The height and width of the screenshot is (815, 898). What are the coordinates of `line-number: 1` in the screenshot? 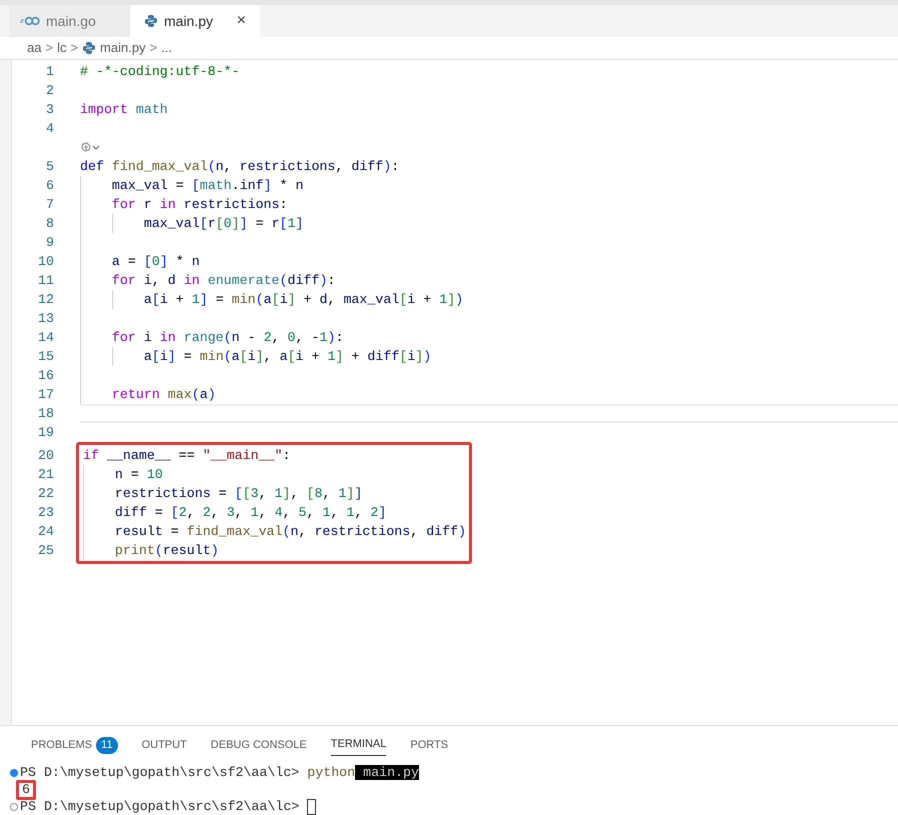 It's located at (49, 71).